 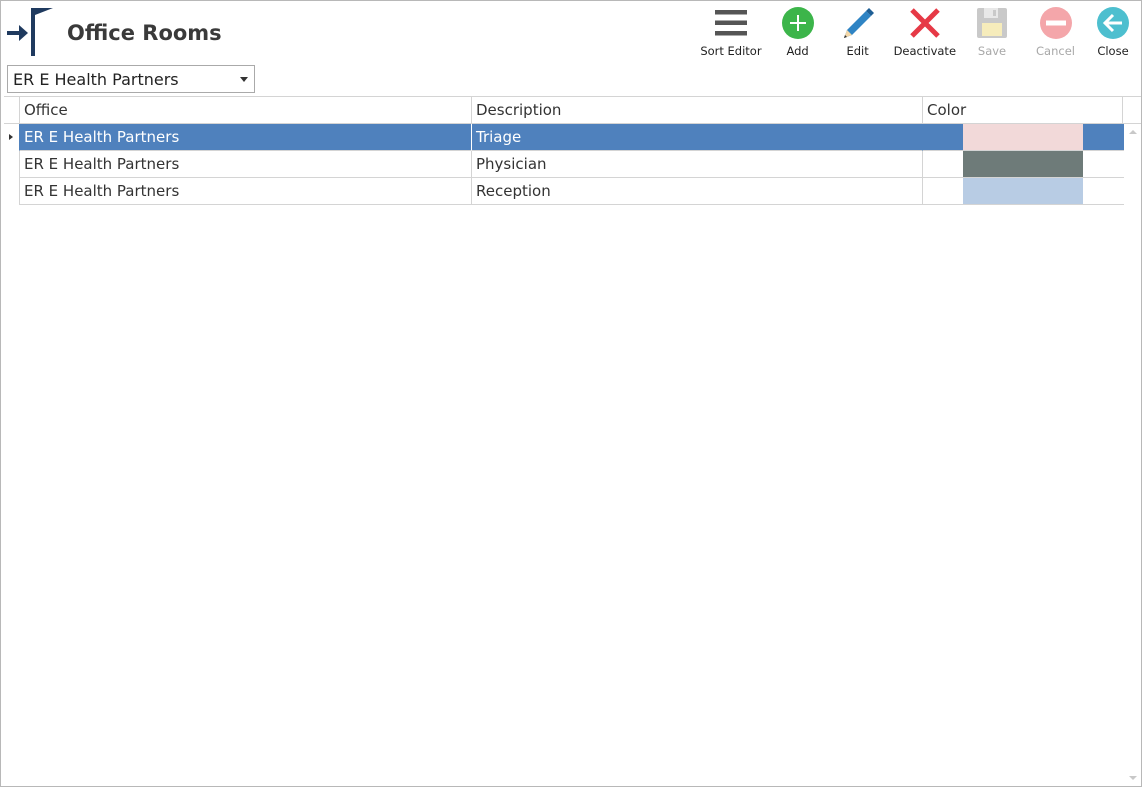 I want to click on deactivate-button: Deactivate, so click(x=925, y=33).